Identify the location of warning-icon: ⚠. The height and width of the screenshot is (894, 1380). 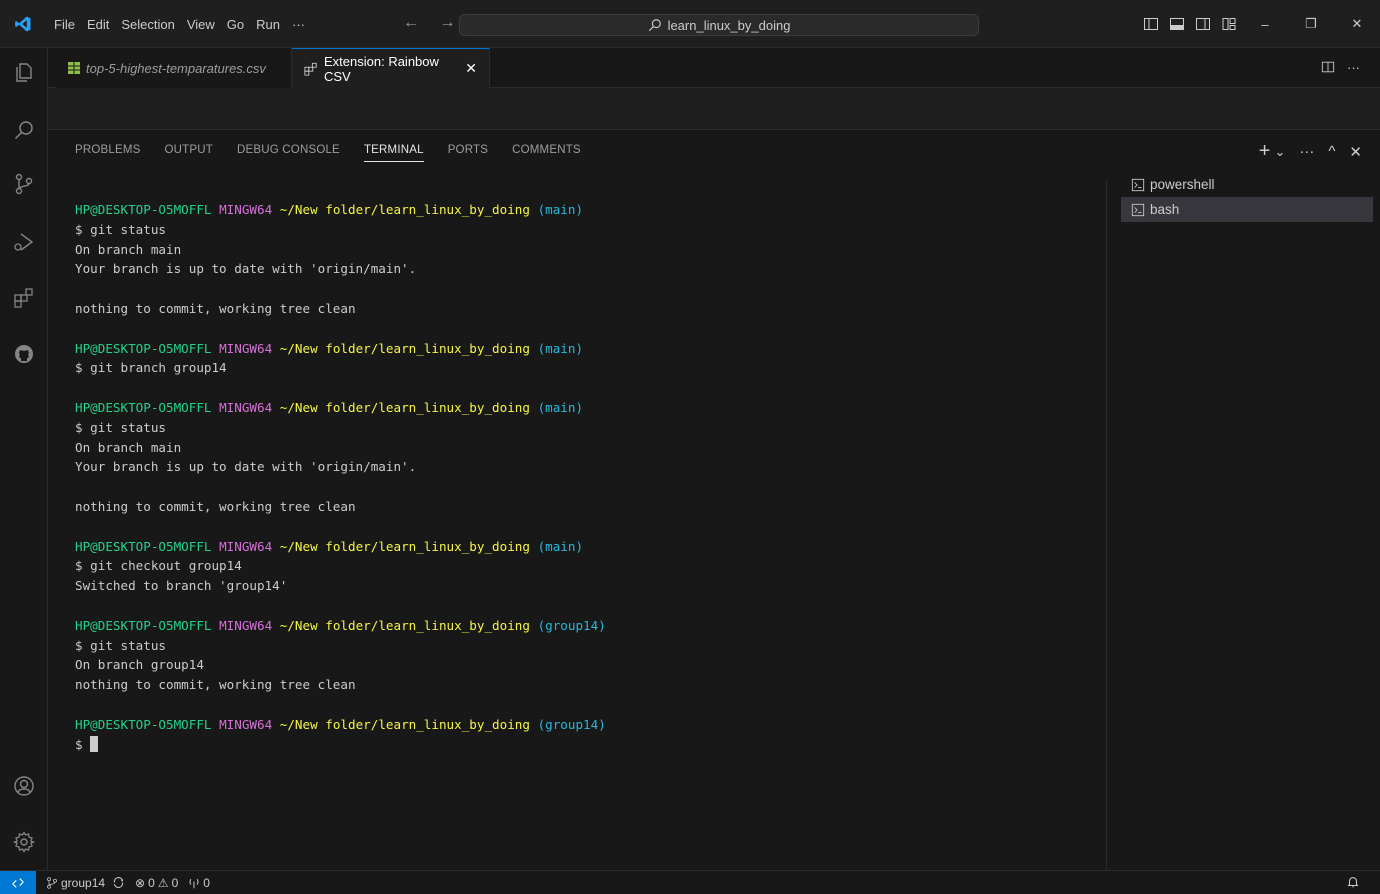
(163, 882).